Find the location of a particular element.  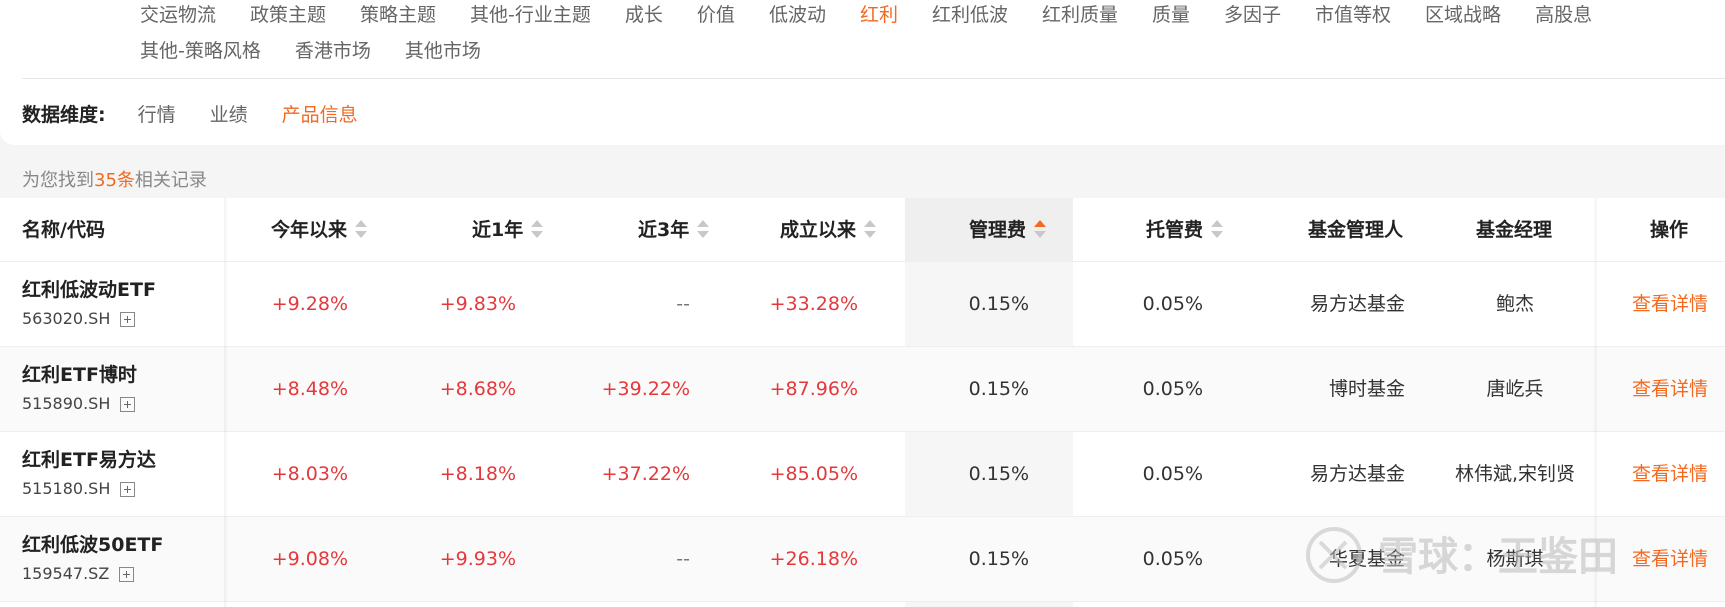

category-tab: 交运物流 is located at coordinates (178, 13).